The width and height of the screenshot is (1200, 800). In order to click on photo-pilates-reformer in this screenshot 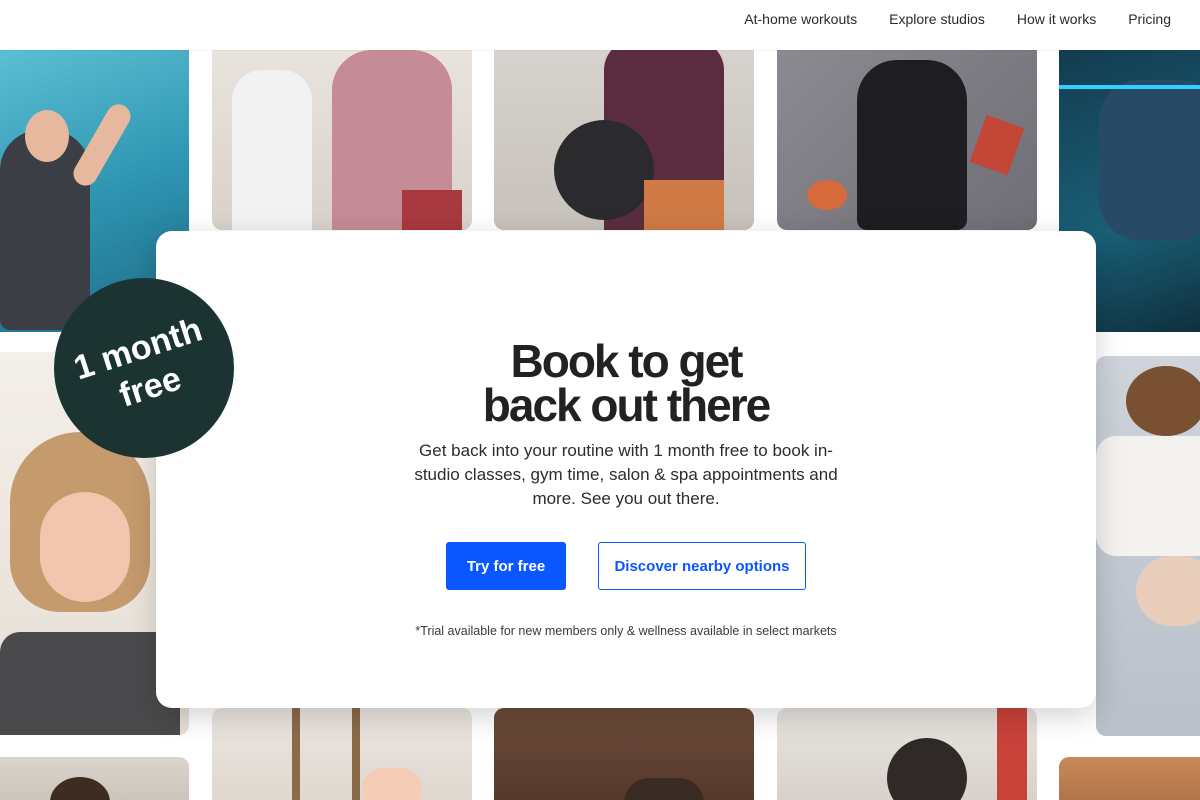, I will do `click(342, 754)`.